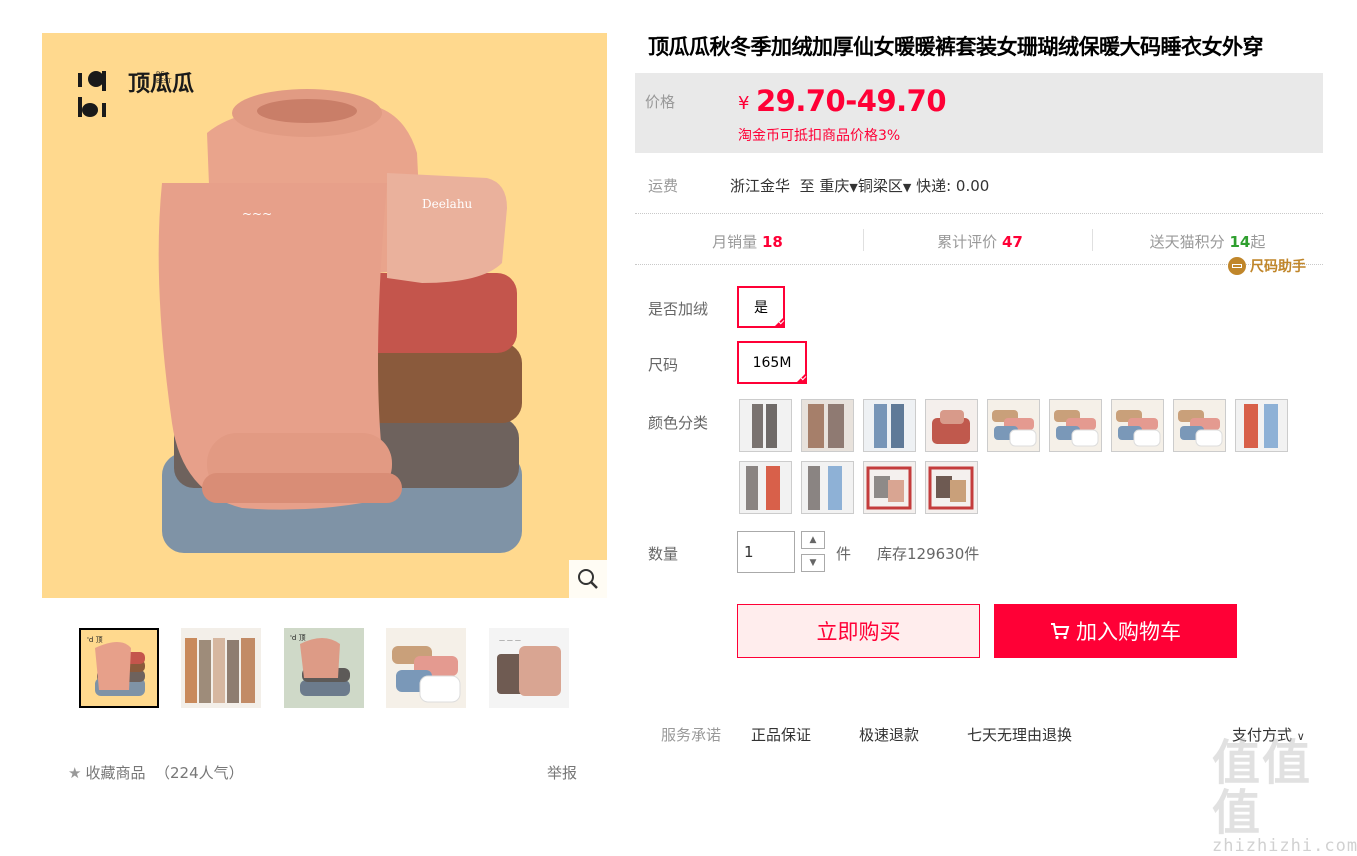 The height and width of the screenshot is (856, 1357). What do you see at coordinates (1262, 788) in the screenshot?
I see `watermark-chars: 值值值` at bounding box center [1262, 788].